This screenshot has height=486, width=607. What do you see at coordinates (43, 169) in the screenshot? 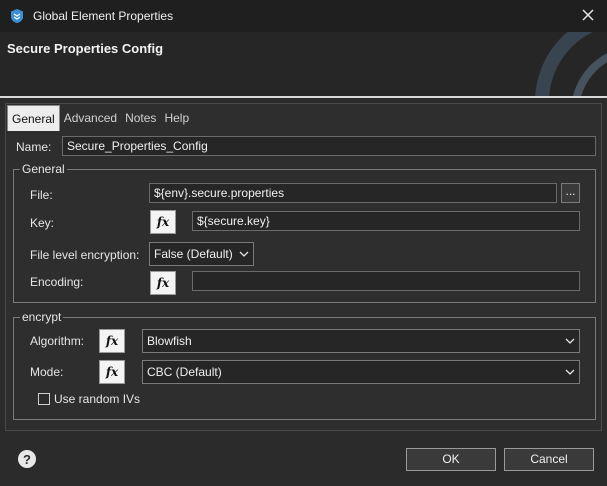
I see `general-group-legend: General` at bounding box center [43, 169].